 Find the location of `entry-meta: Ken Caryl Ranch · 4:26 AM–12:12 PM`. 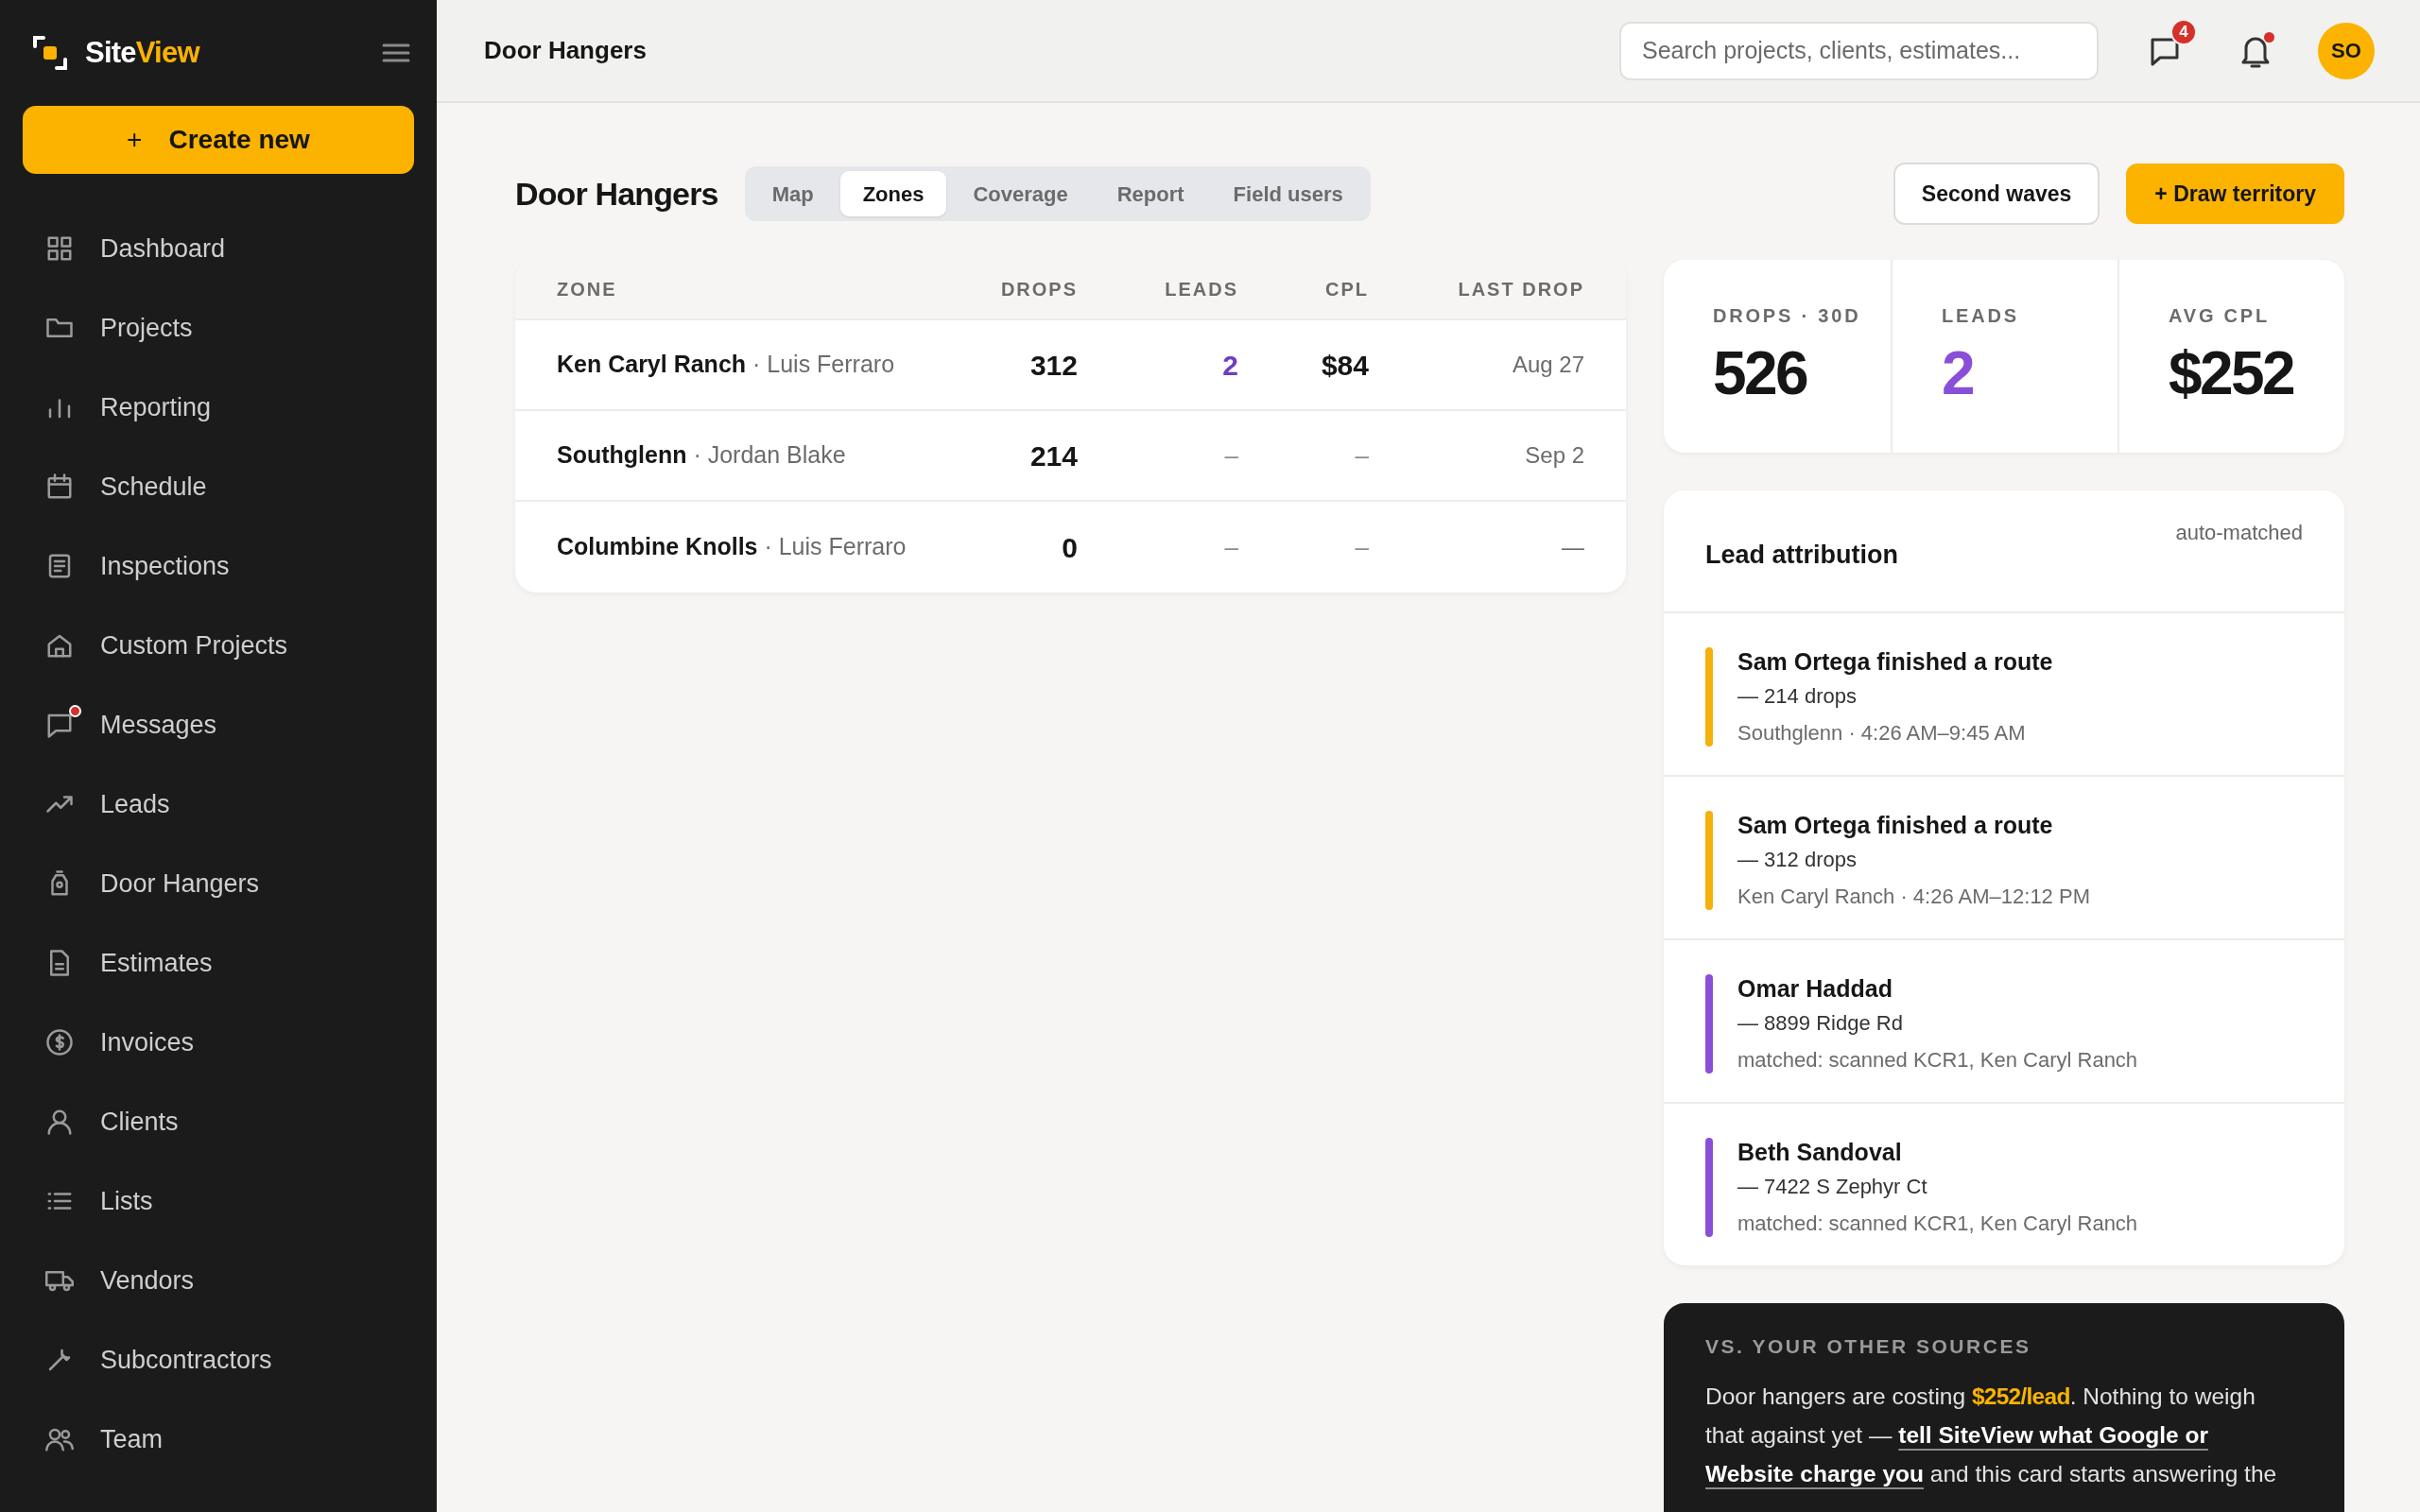

entry-meta: Ken Caryl Ranch · 4:26 AM–12:12 PM is located at coordinates (1914, 897).